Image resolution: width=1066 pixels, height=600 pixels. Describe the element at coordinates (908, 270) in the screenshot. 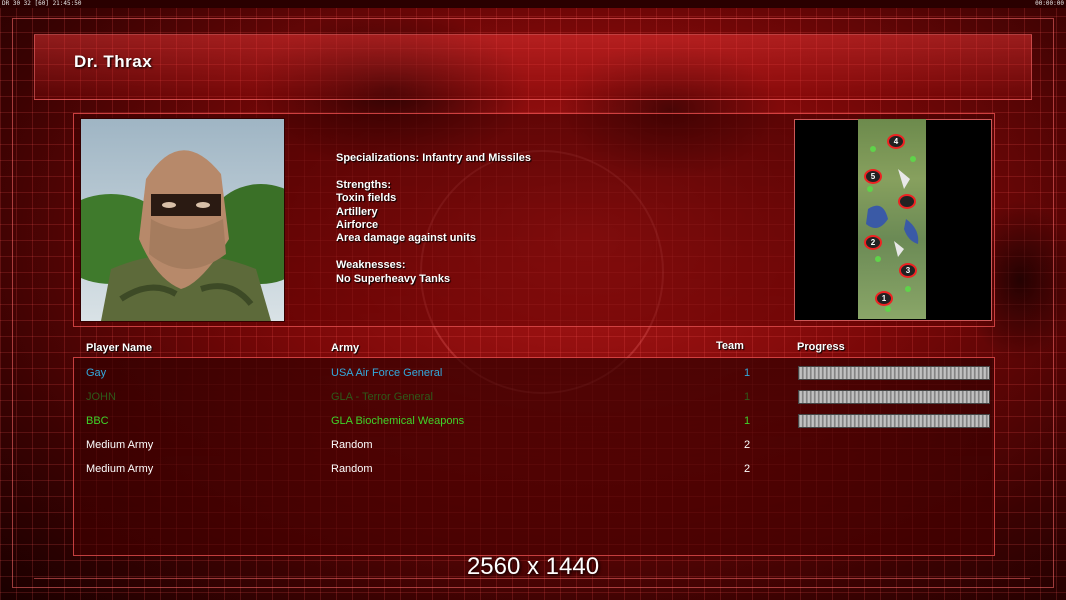

I see `start-position-marker: 3` at that location.